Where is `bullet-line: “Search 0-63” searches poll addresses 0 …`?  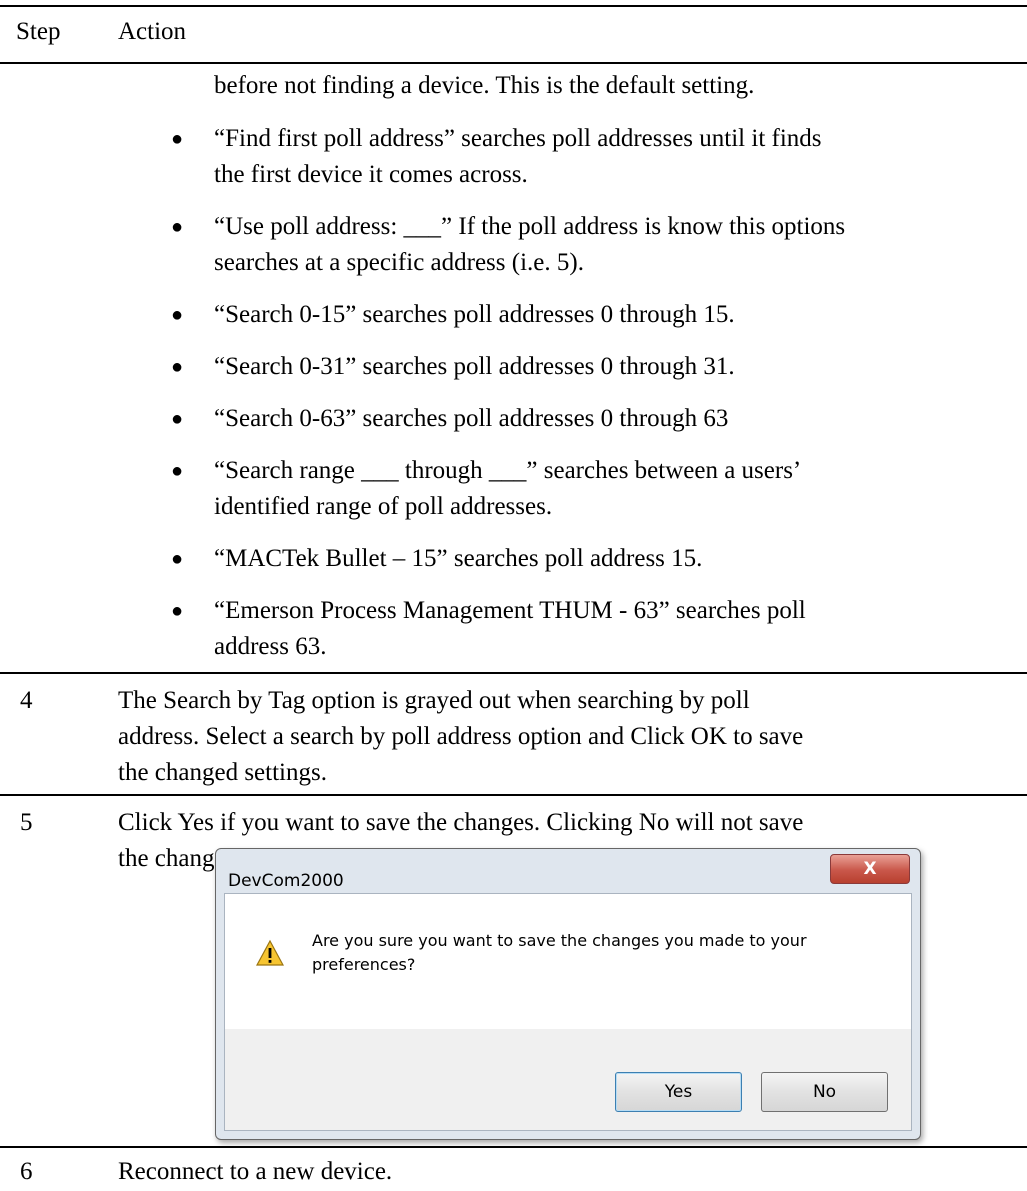 bullet-line: “Search 0-63” searches poll addresses 0 … is located at coordinates (471, 418).